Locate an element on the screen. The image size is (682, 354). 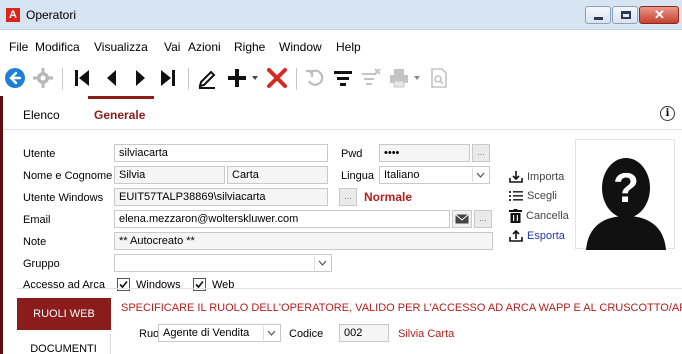
back-button is located at coordinates (15, 78).